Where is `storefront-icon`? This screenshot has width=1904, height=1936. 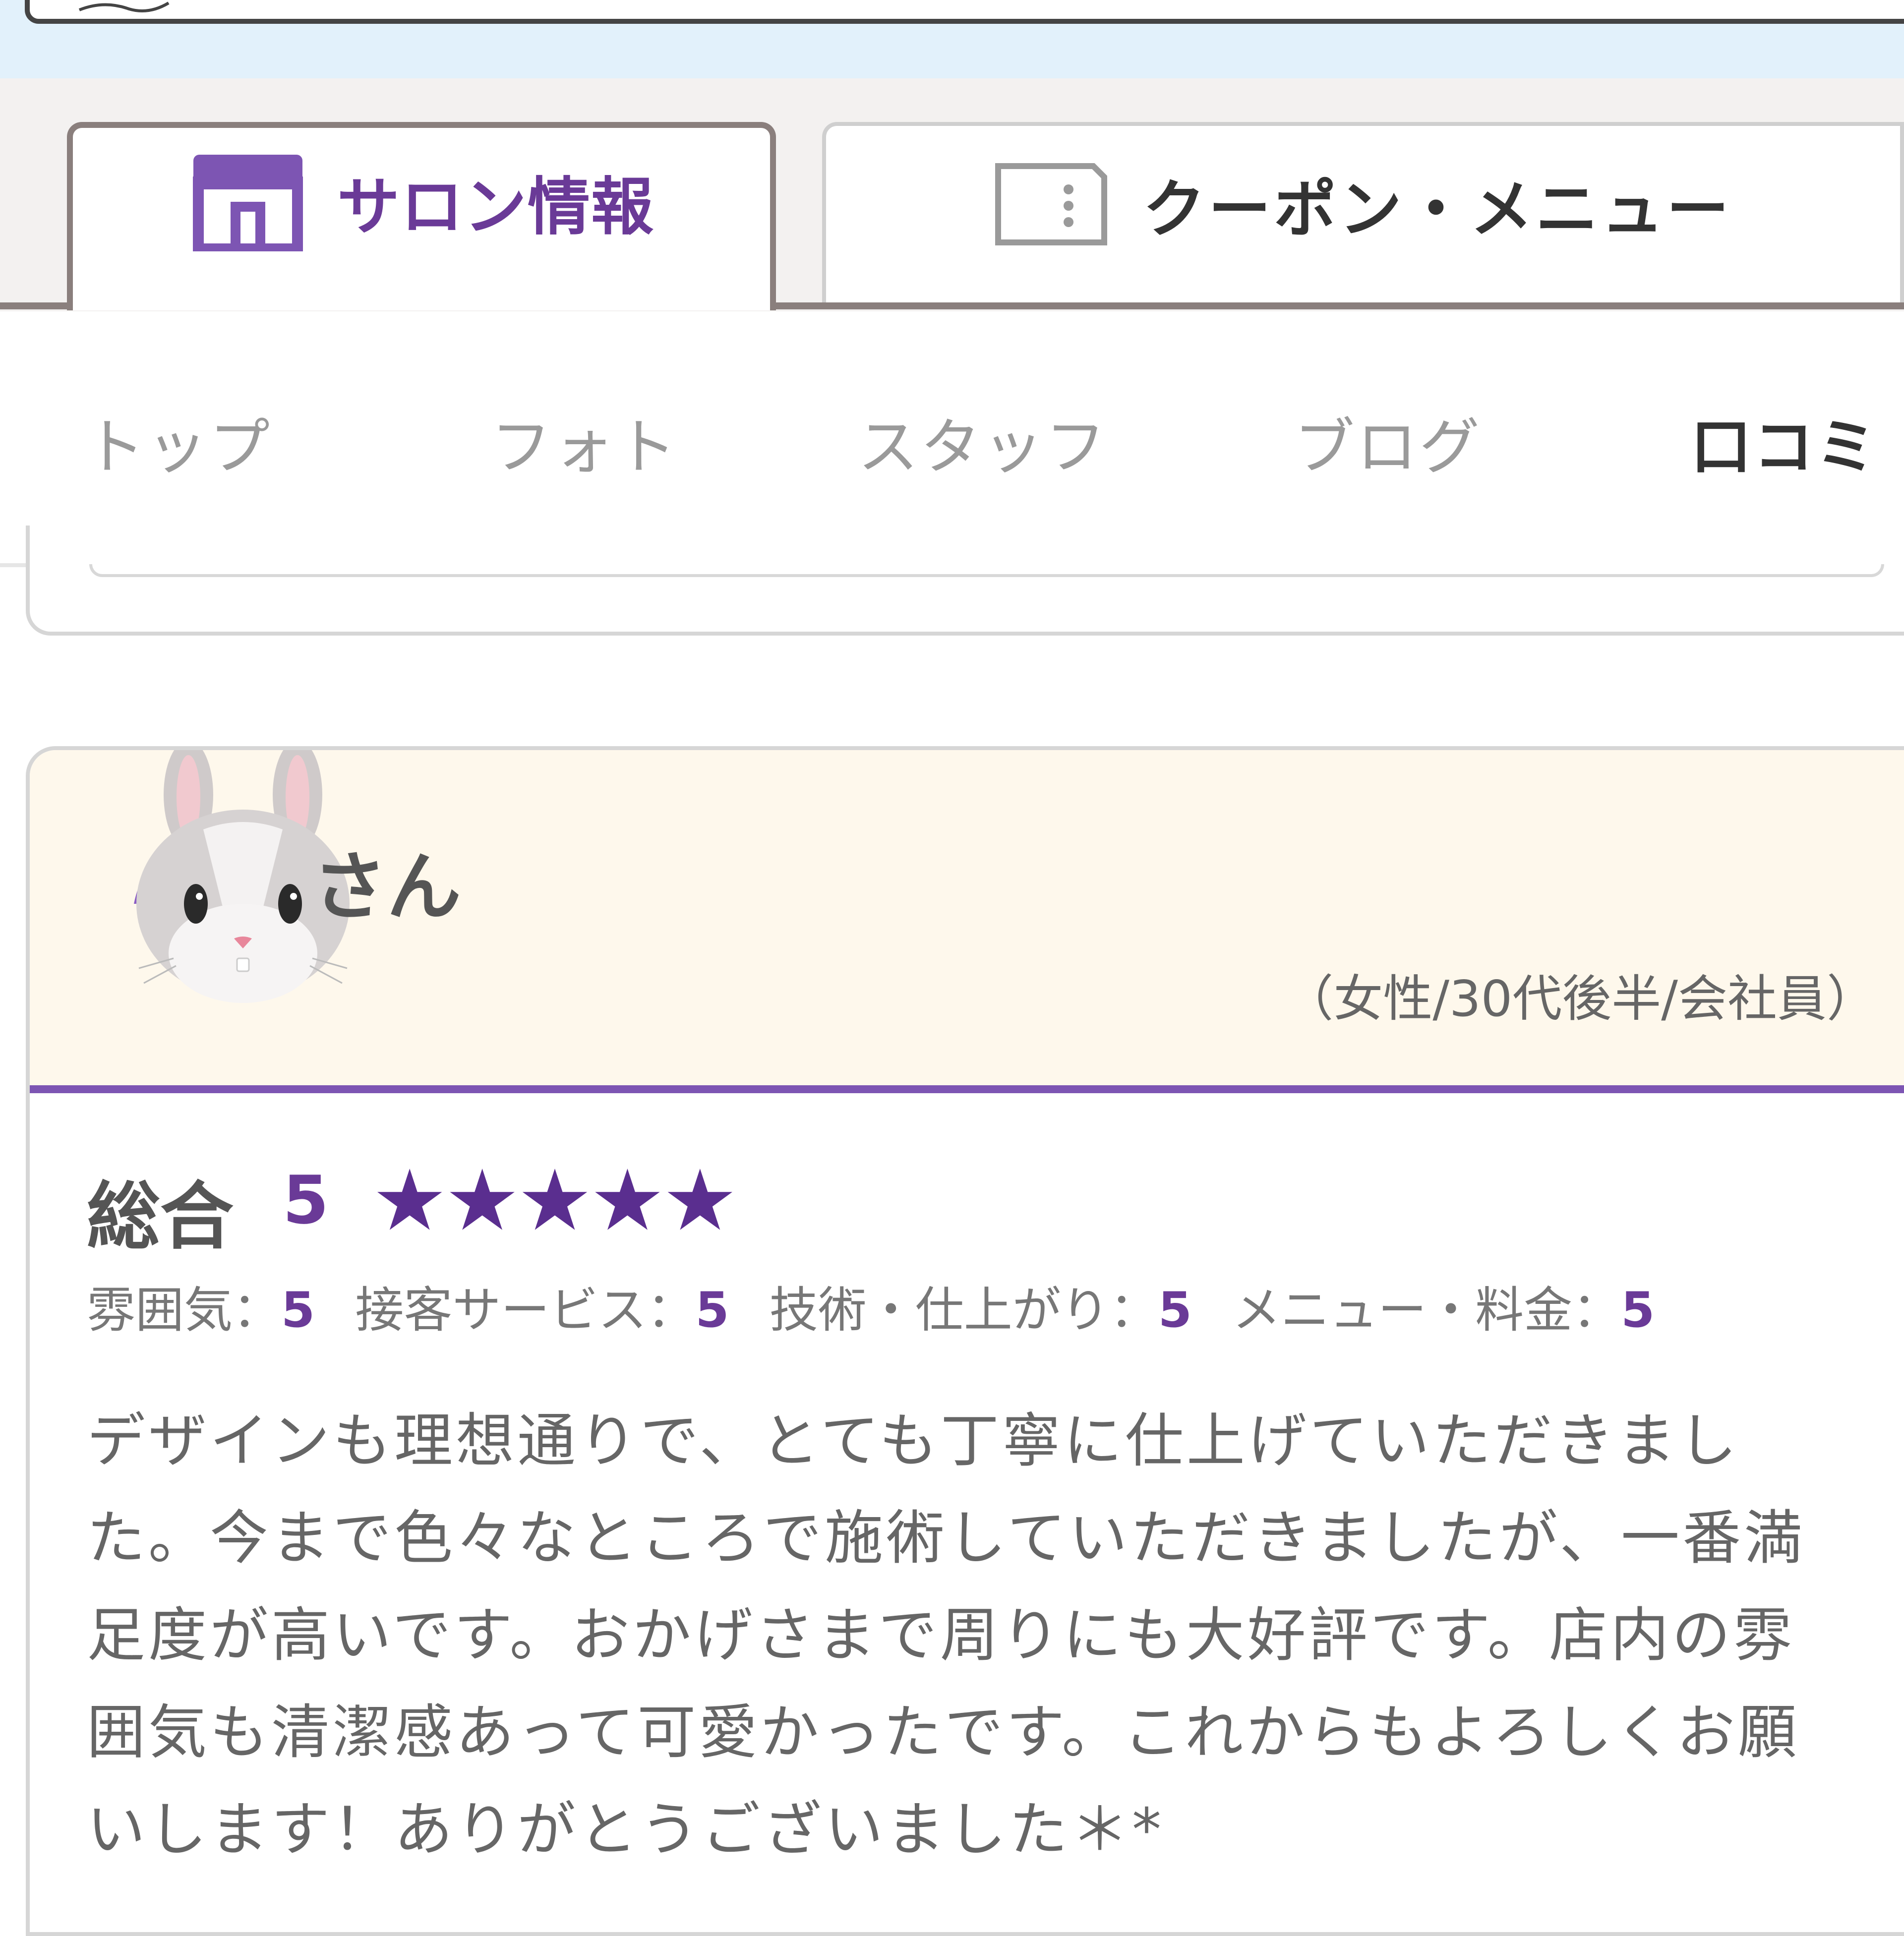 storefront-icon is located at coordinates (248, 203).